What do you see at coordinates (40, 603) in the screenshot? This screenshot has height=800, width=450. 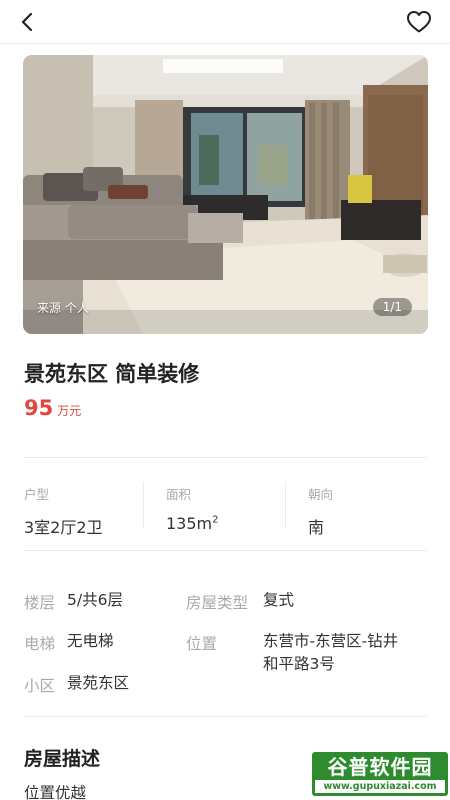 I see `floor-label: 楼层` at bounding box center [40, 603].